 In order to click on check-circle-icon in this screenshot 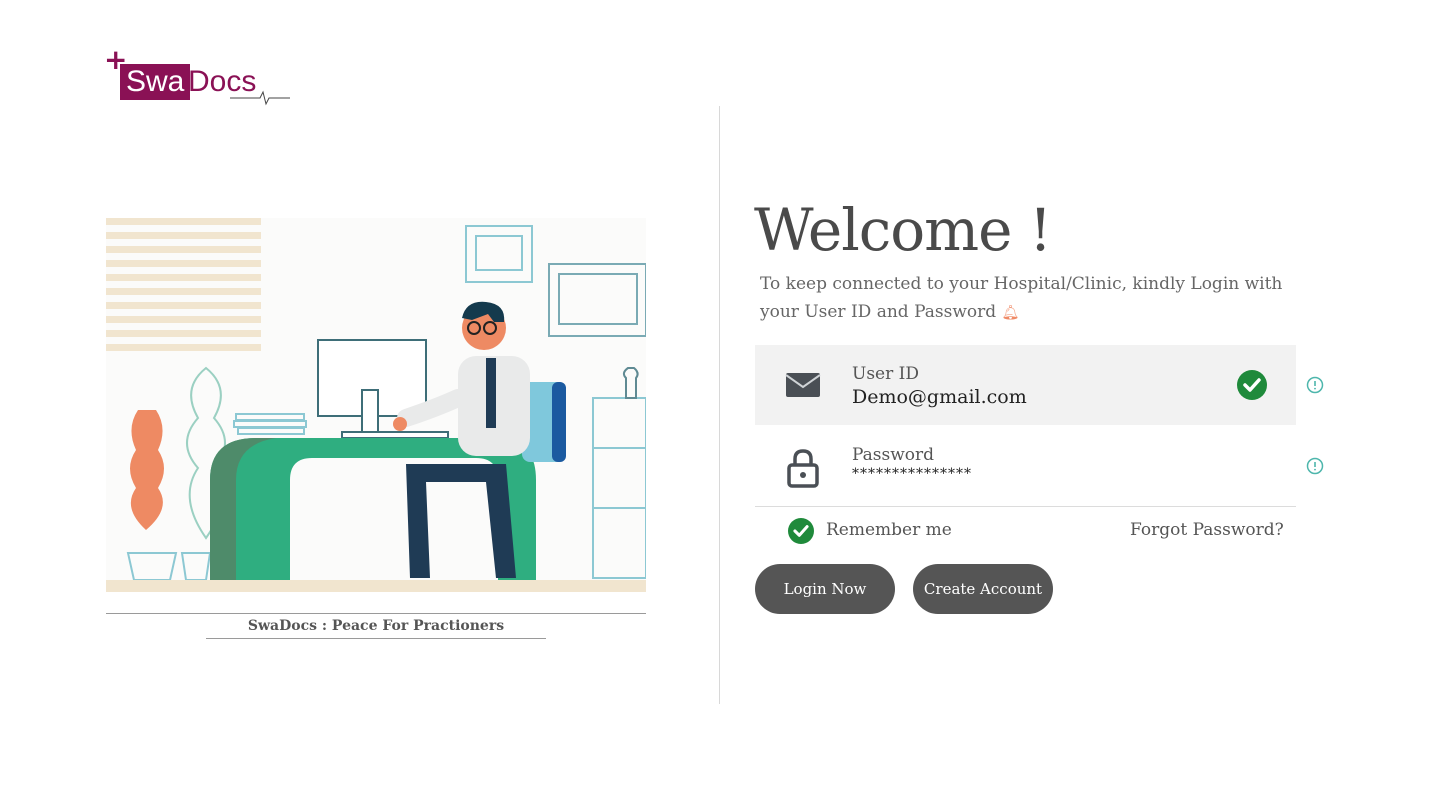, I will do `click(1252, 387)`.